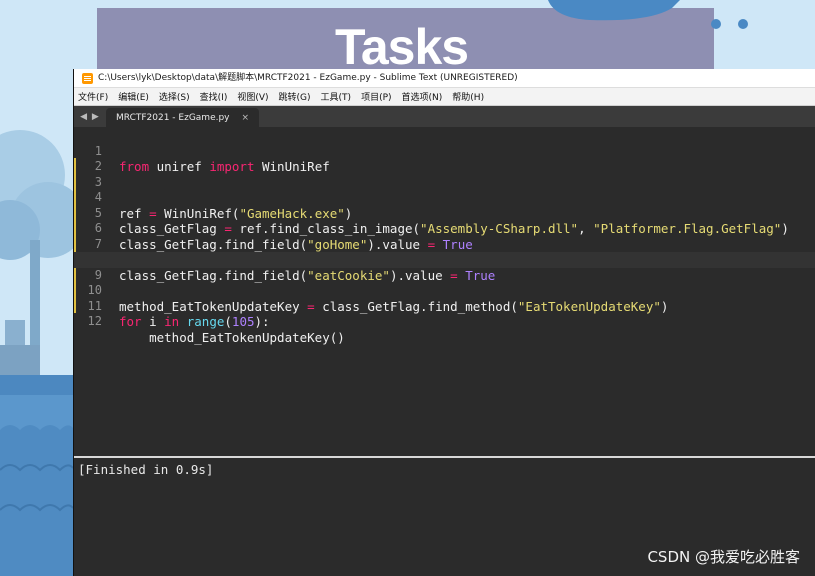  What do you see at coordinates (214, 96) in the screenshot?
I see `menu-find: 查找(I)` at bounding box center [214, 96].